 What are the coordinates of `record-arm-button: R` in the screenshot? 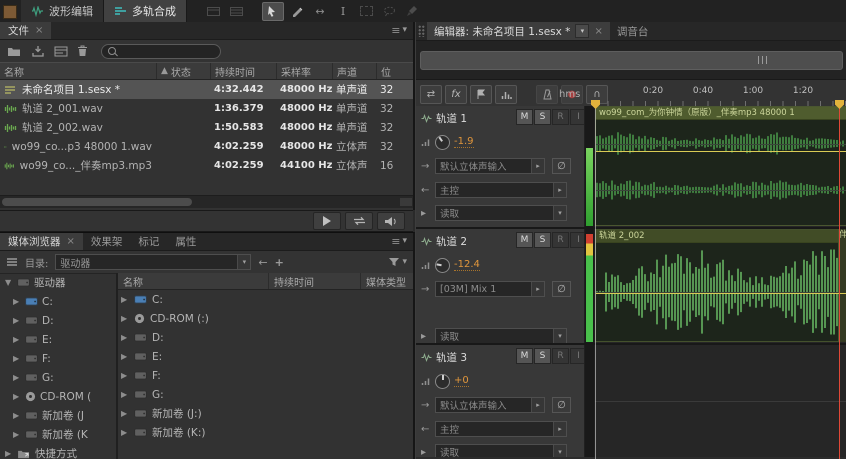 It's located at (560, 356).